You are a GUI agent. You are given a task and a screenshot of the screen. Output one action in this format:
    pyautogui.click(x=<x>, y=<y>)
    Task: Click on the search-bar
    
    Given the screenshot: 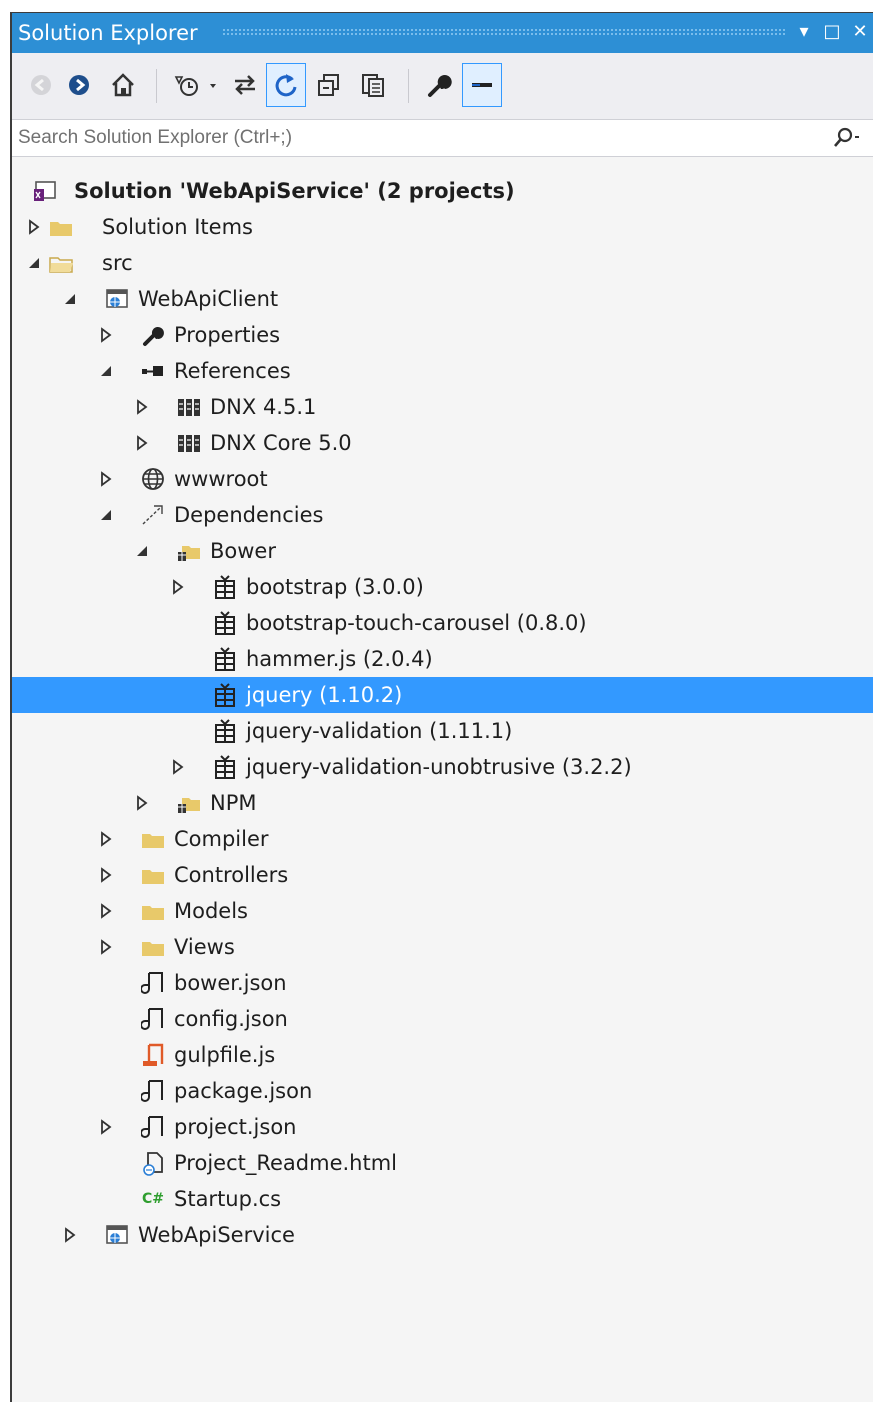 What is the action you would take?
    pyautogui.click(x=442, y=138)
    